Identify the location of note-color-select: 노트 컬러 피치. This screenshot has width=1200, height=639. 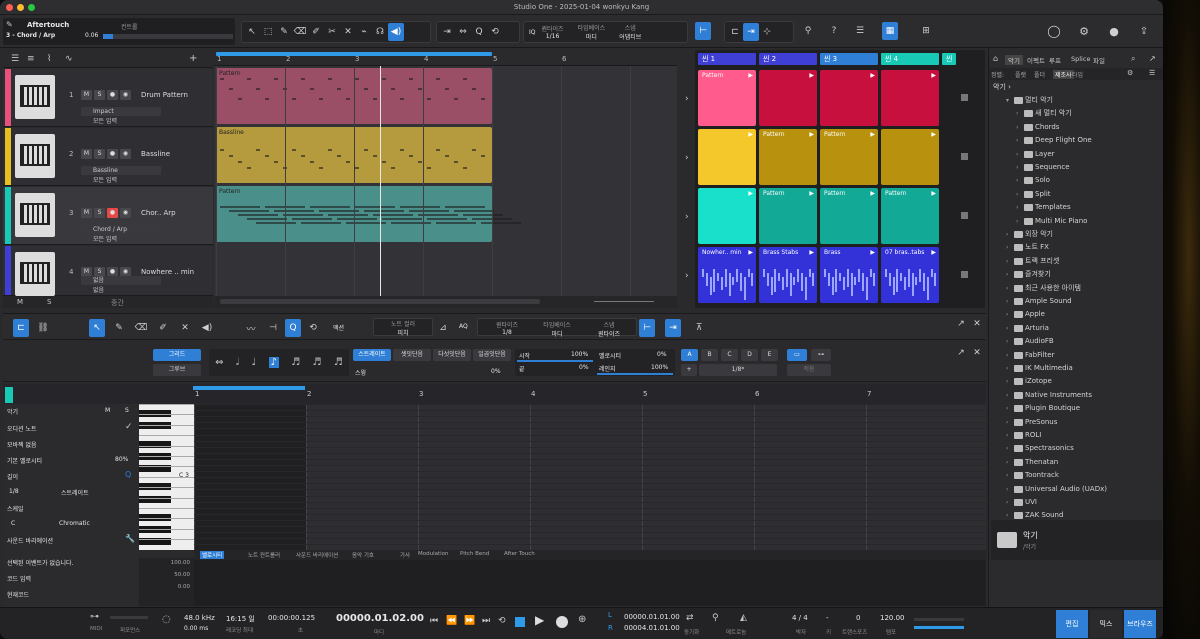
(403, 327).